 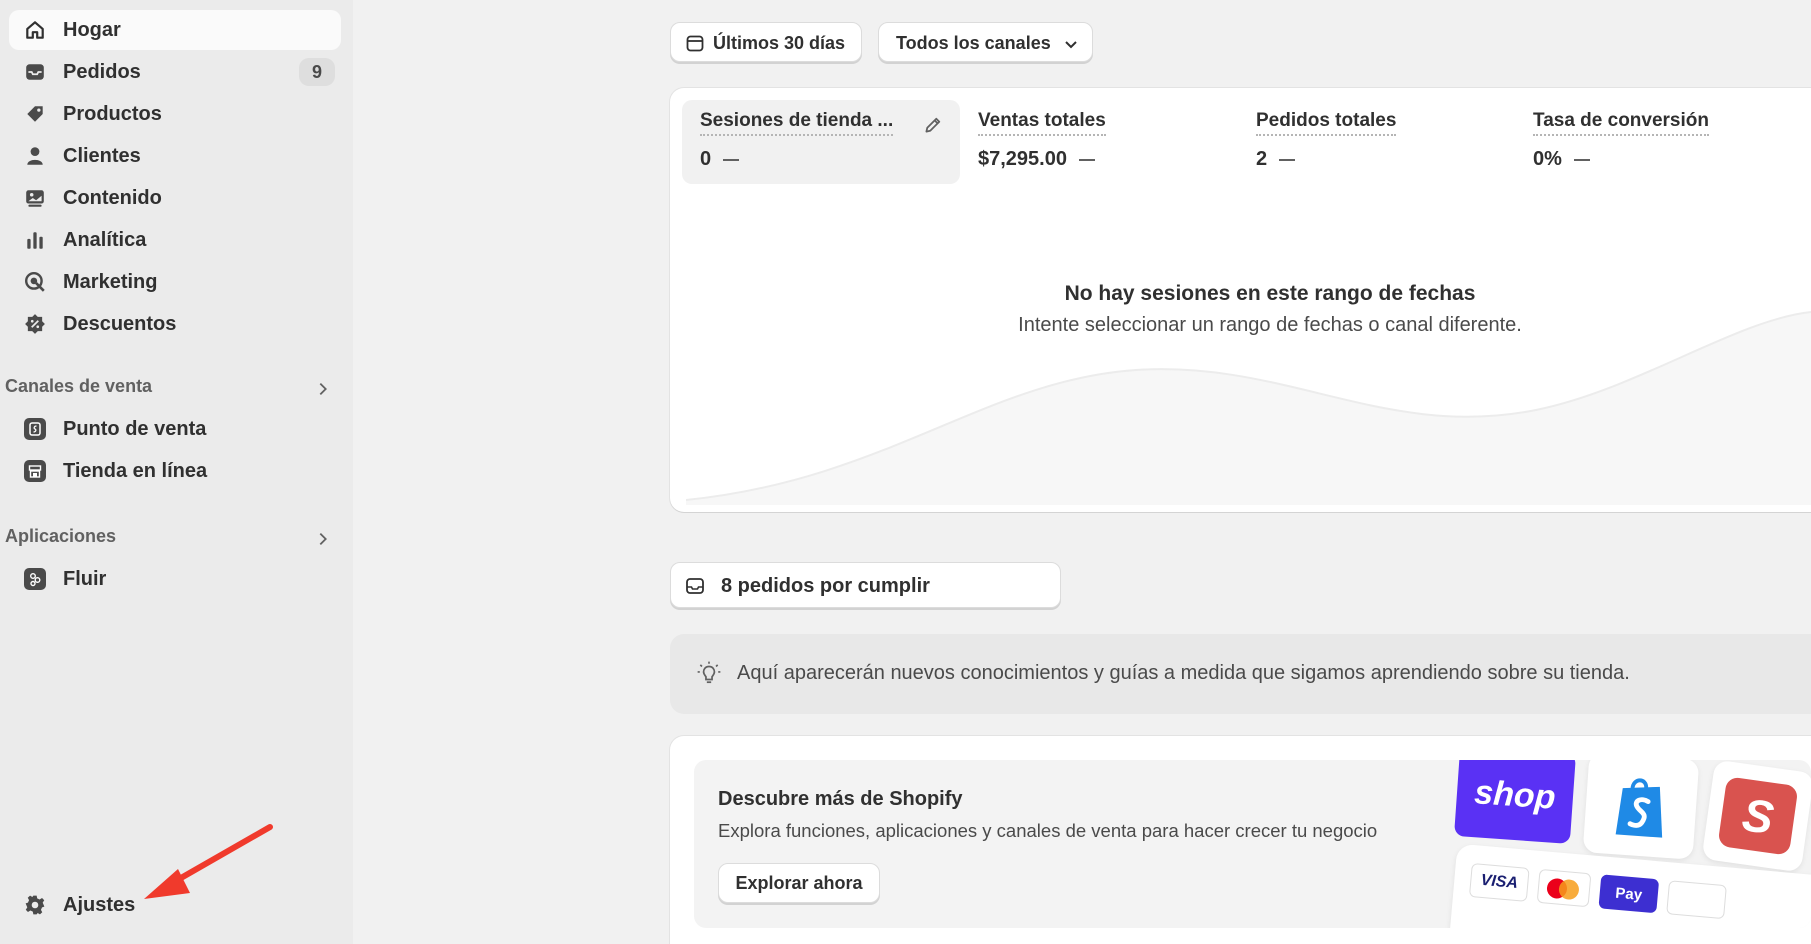 I want to click on metric-value: 0%, so click(x=1547, y=159).